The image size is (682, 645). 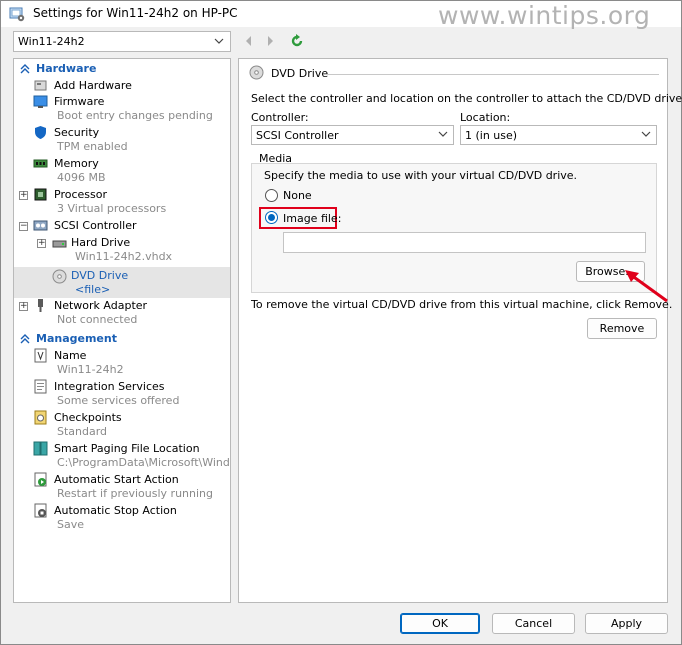 I want to click on tree-item-label: Checkpoints, so click(x=88, y=417).